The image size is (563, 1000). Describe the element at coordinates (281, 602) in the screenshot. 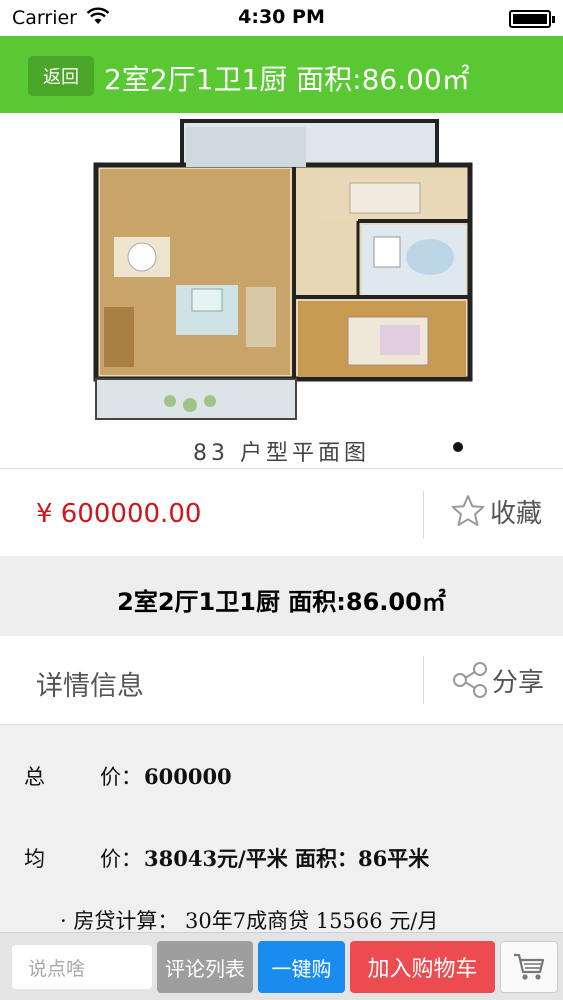

I see `listing-title: 2室2厅1卫1厨 面积:86.00㎡` at that location.